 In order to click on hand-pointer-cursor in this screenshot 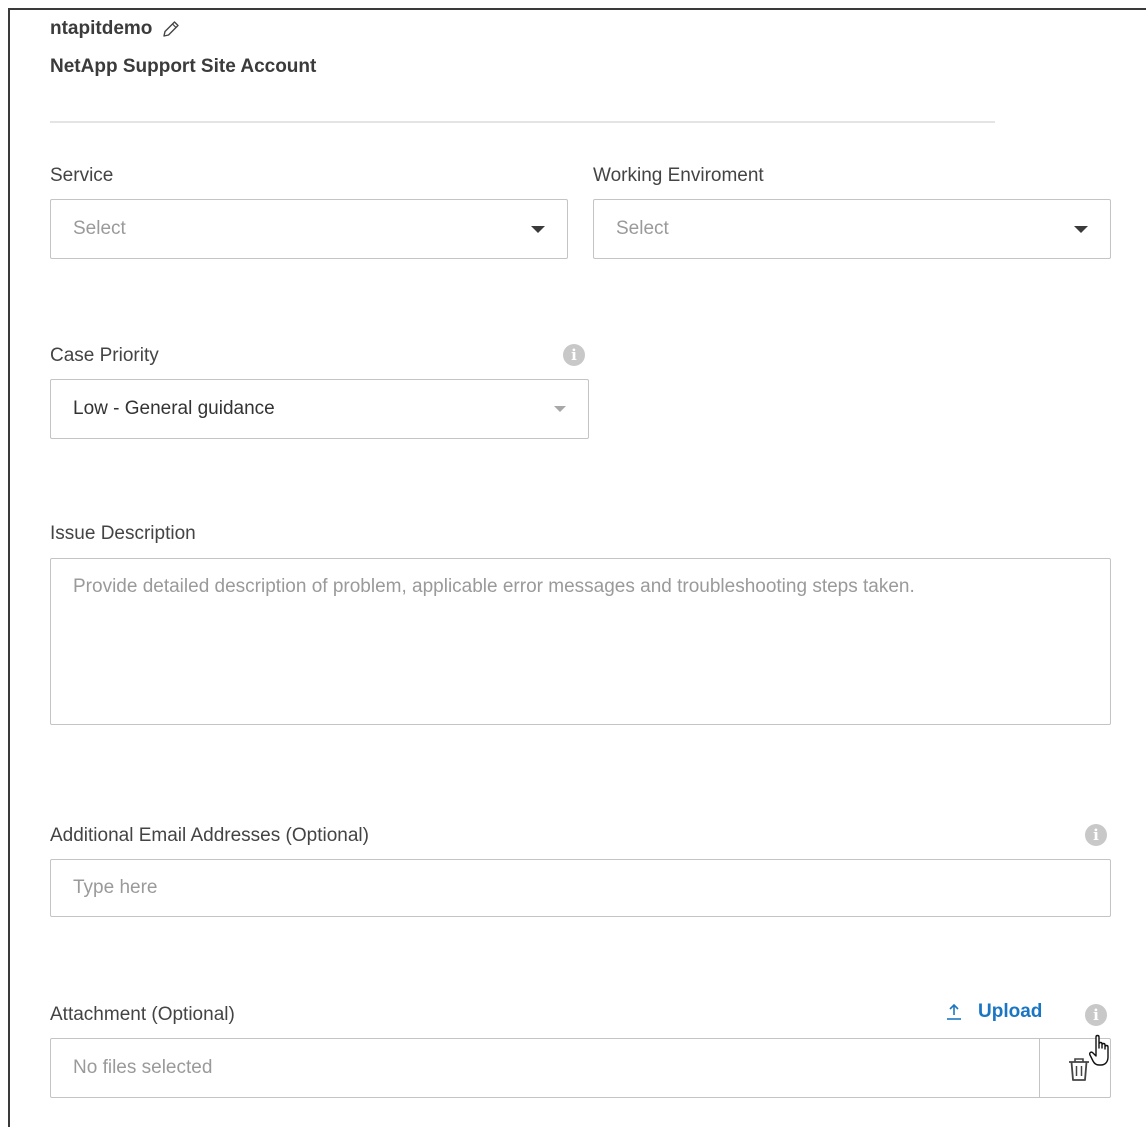, I will do `click(1103, 1051)`.